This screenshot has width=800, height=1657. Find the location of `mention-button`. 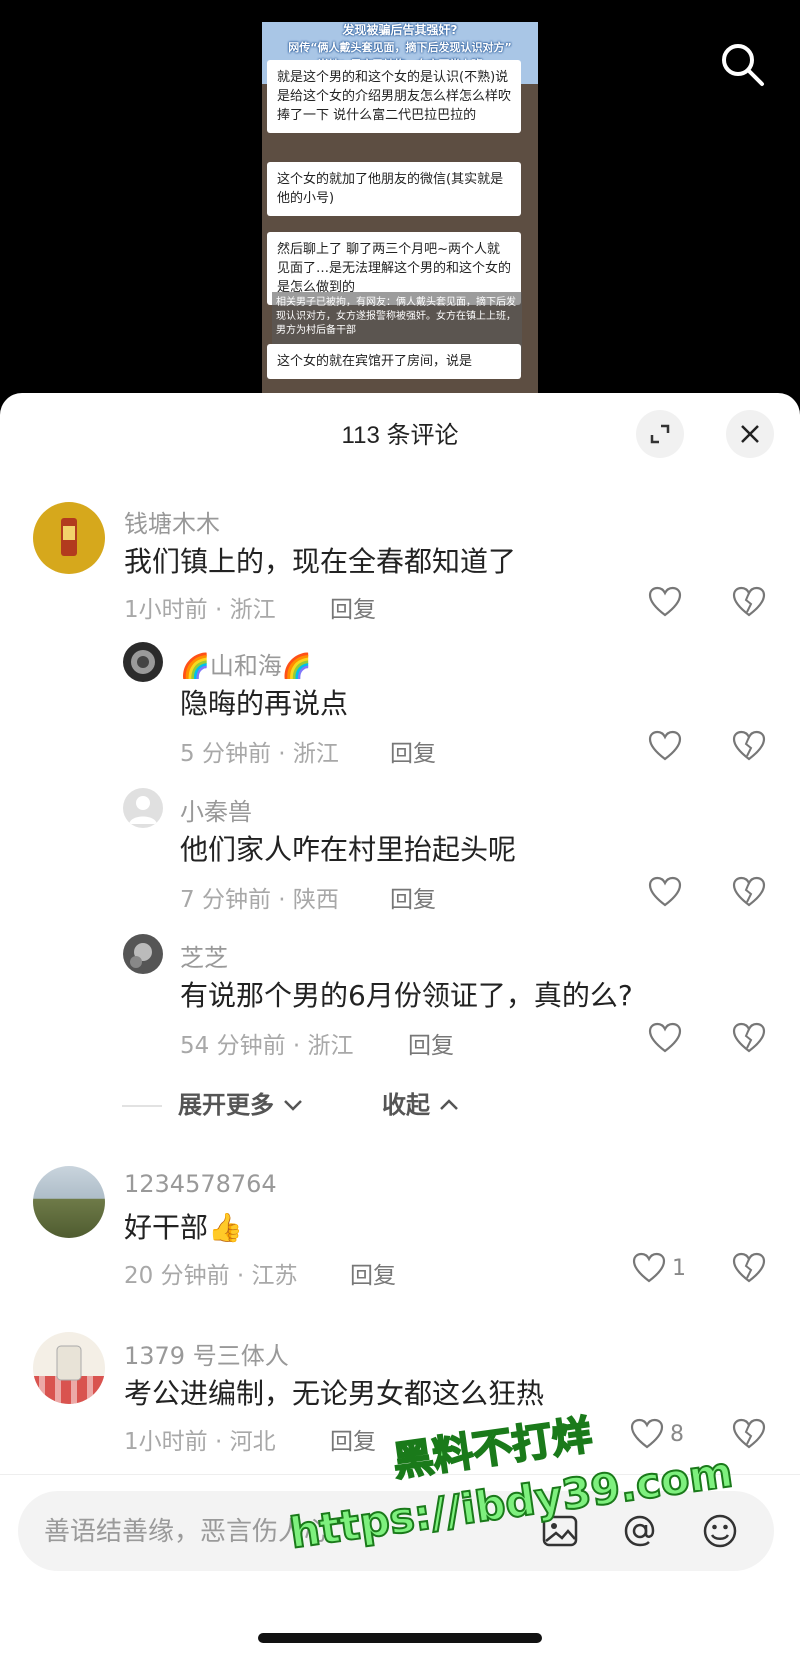

mention-button is located at coordinates (640, 1531).